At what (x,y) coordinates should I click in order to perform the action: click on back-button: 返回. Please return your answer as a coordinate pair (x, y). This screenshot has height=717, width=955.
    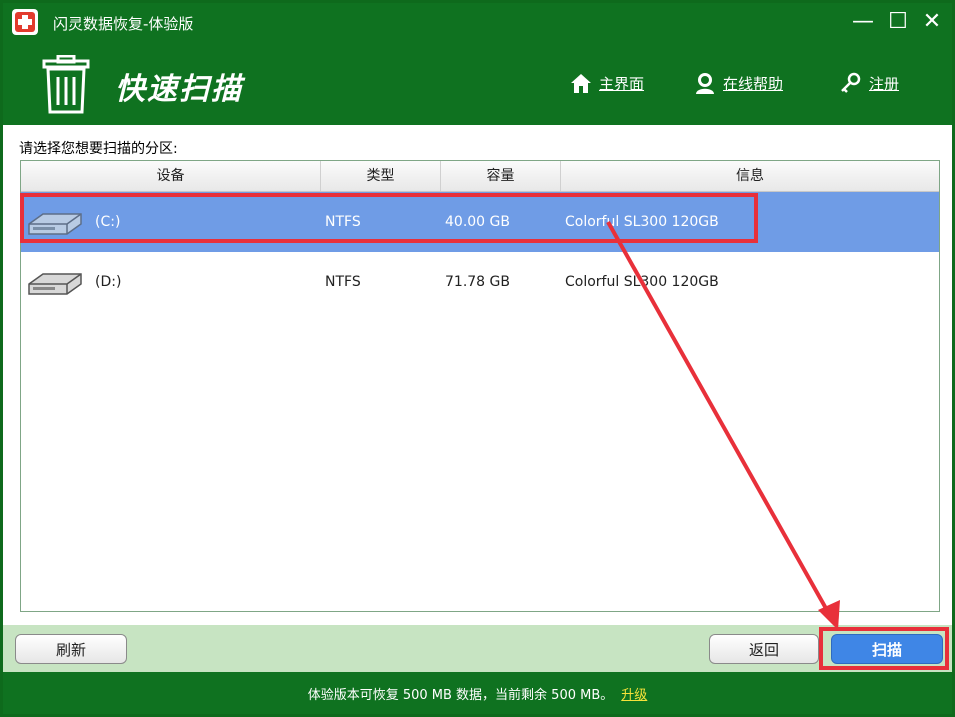
    Looking at the image, I should click on (764, 649).